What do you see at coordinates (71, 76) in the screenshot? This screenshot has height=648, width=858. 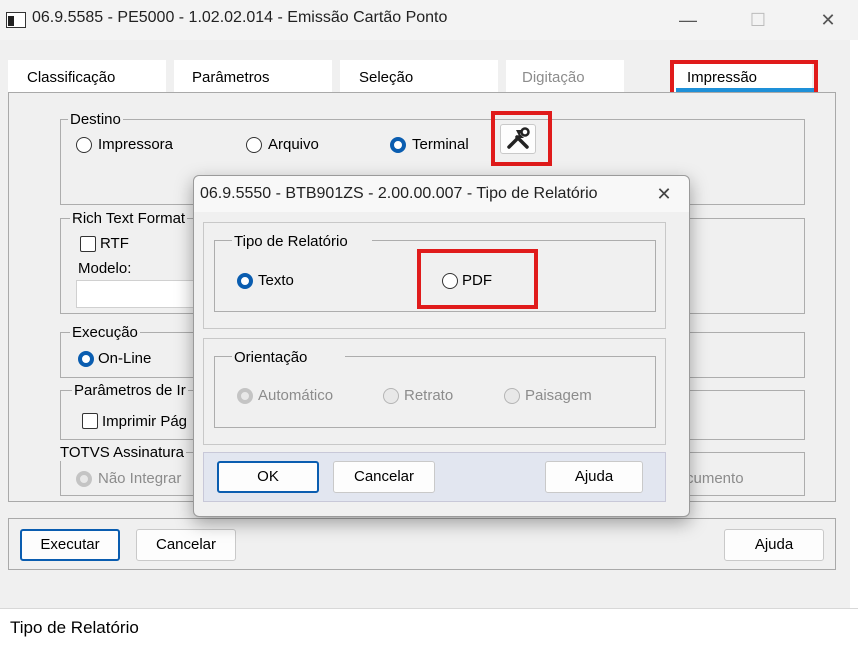 I see `tab-classificacao: Classificação` at bounding box center [71, 76].